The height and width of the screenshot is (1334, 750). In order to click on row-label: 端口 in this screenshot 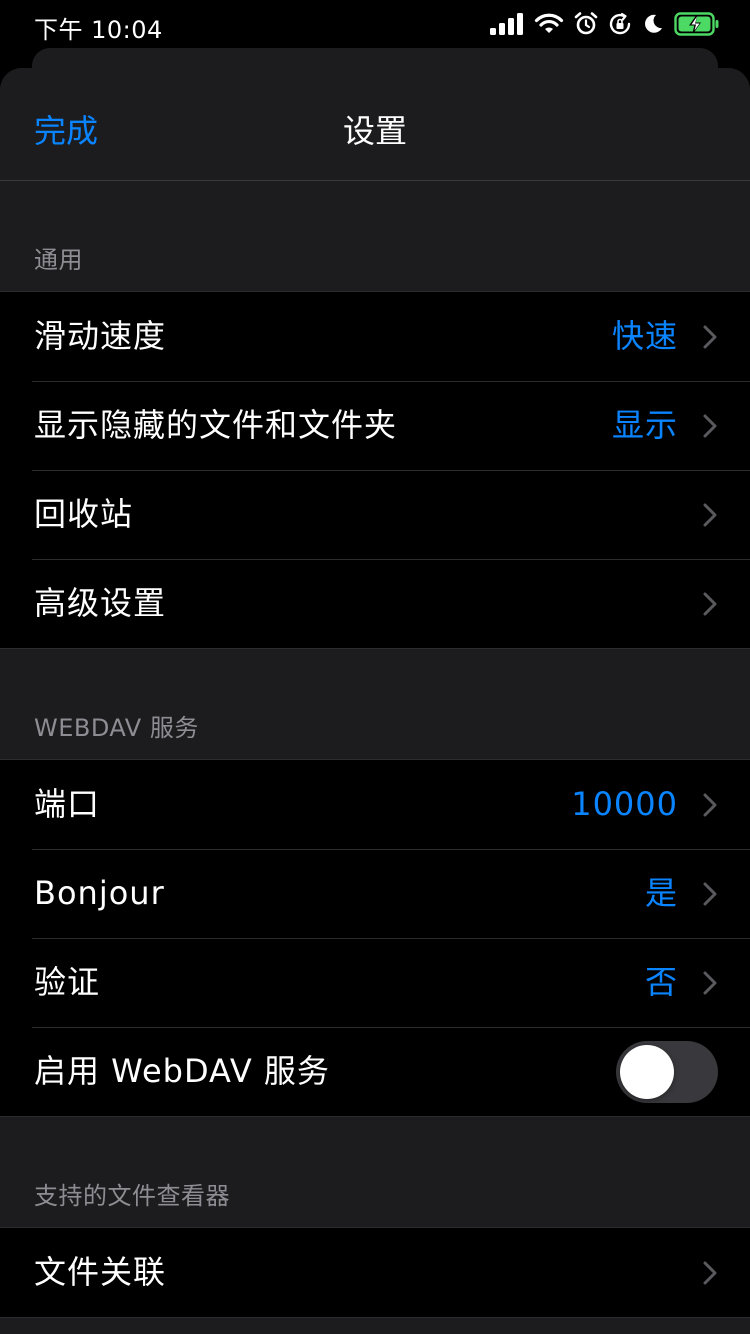, I will do `click(67, 804)`.